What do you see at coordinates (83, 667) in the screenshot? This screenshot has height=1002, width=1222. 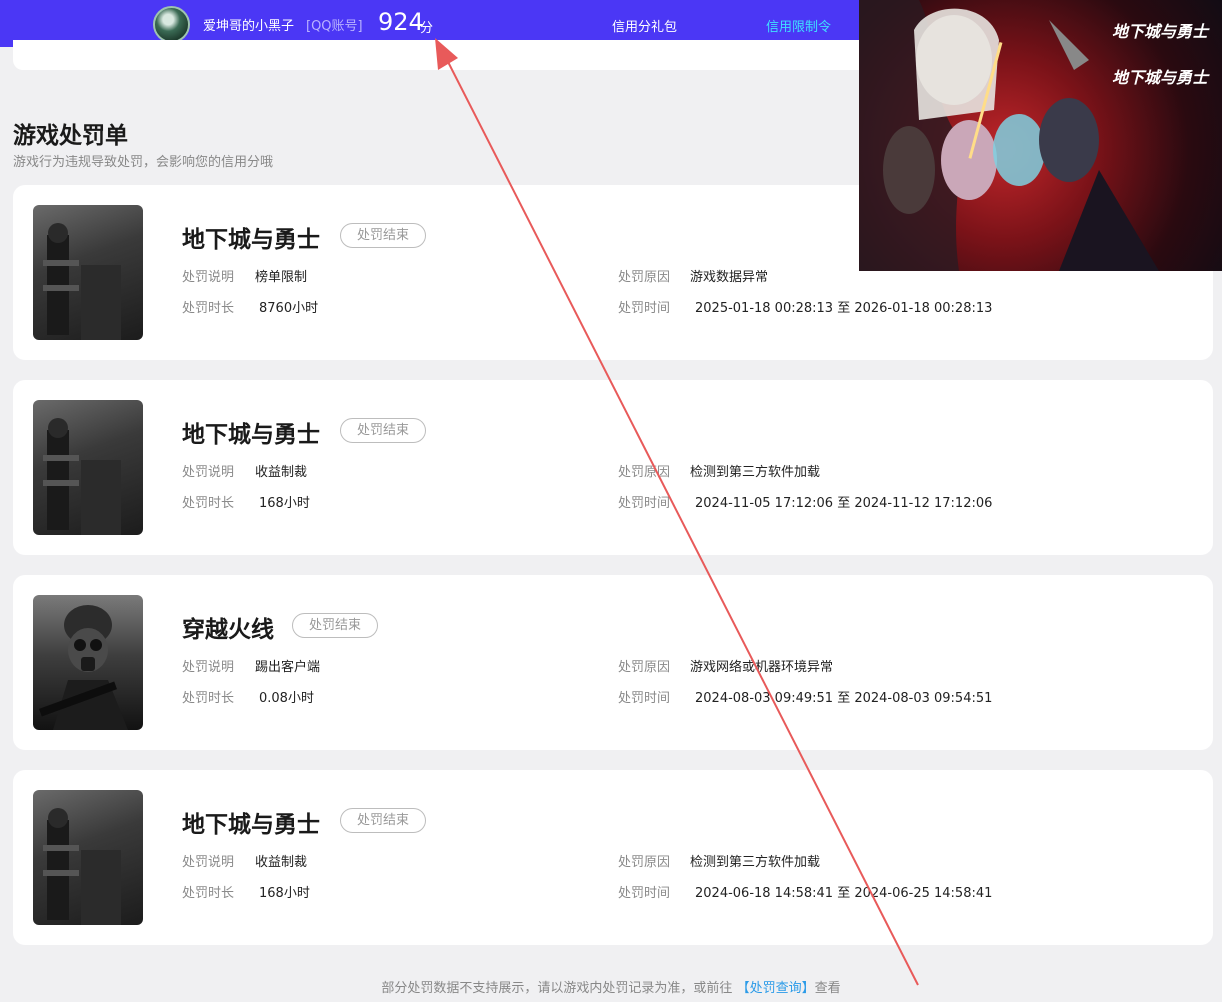 I see `cf-soldier-icon` at bounding box center [83, 667].